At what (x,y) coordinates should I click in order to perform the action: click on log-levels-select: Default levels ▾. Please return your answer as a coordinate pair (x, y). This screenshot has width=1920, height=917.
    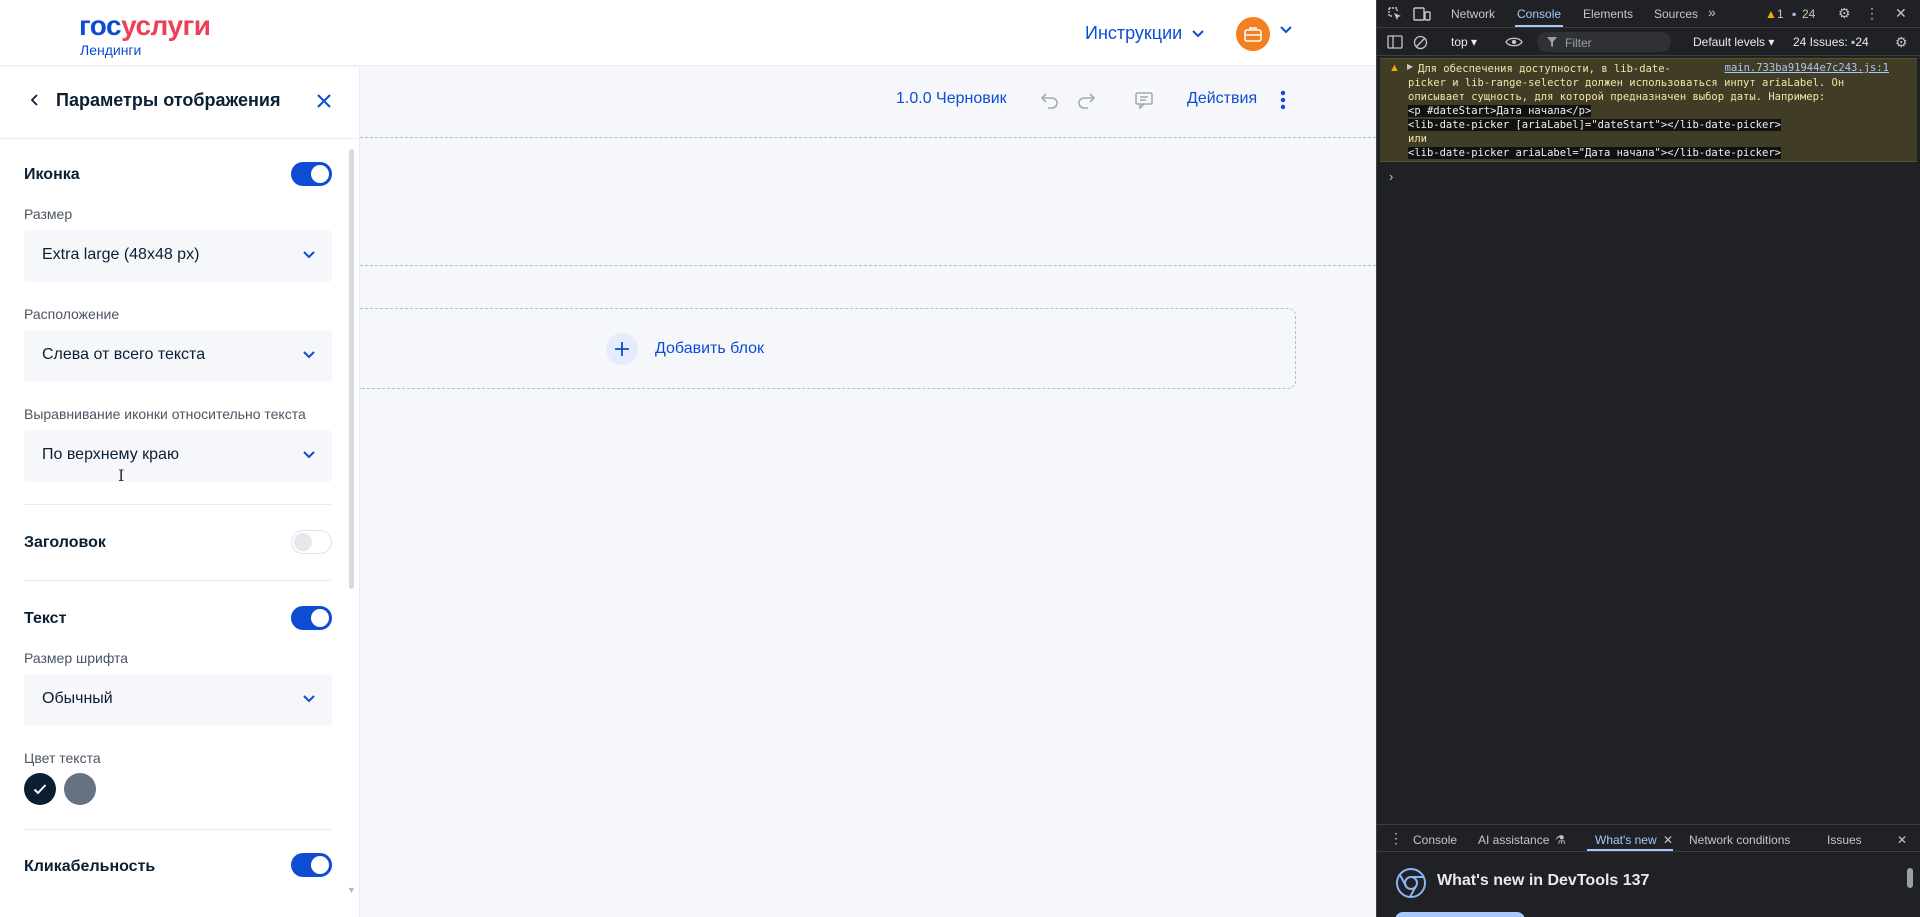
    Looking at the image, I should click on (1733, 42).